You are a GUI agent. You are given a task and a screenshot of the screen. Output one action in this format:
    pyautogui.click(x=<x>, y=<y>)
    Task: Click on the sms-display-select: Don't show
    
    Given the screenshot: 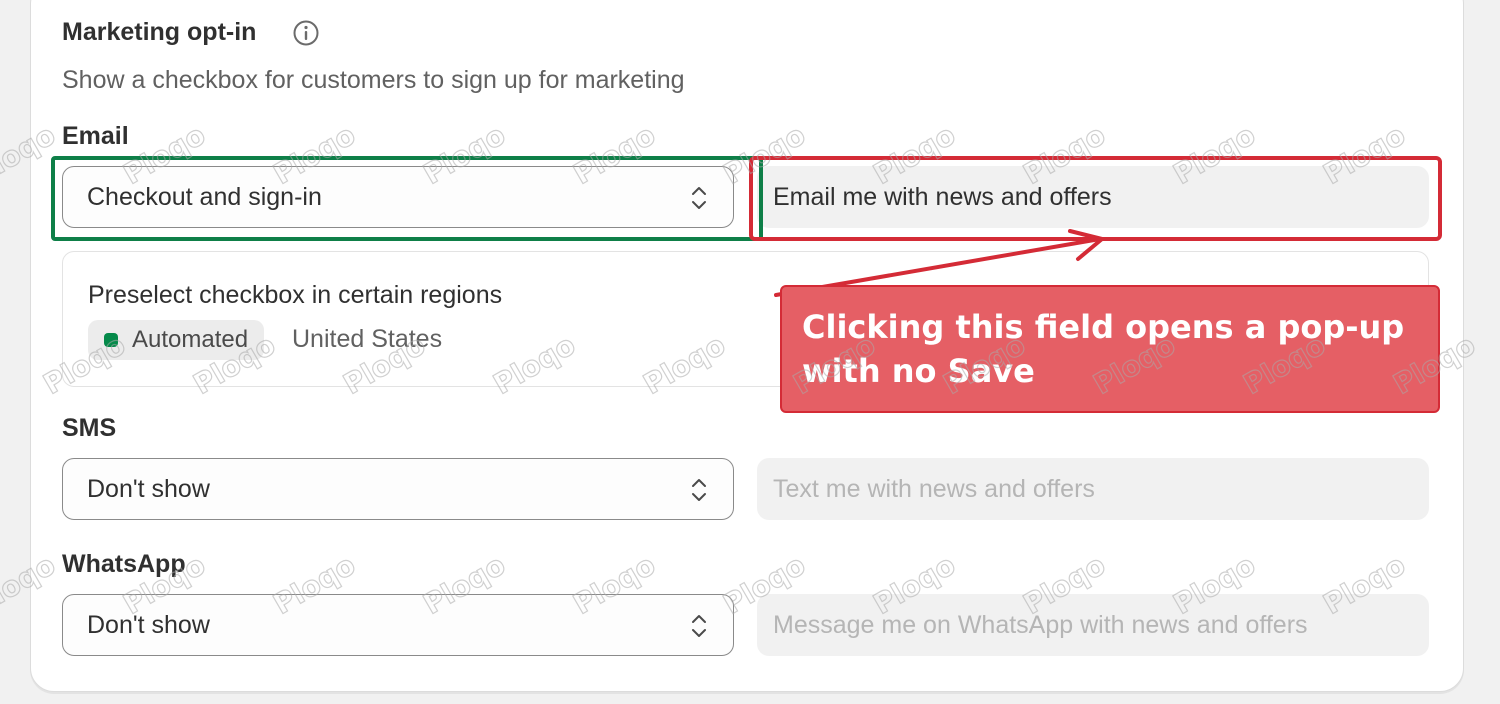 What is the action you would take?
    pyautogui.click(x=398, y=489)
    